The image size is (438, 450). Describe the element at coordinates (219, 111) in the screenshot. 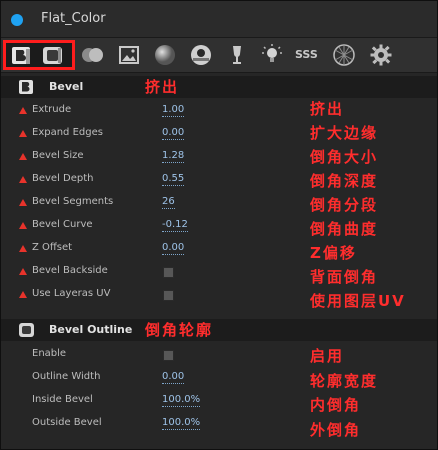

I see `extrude-row: Extrude 1.00` at that location.